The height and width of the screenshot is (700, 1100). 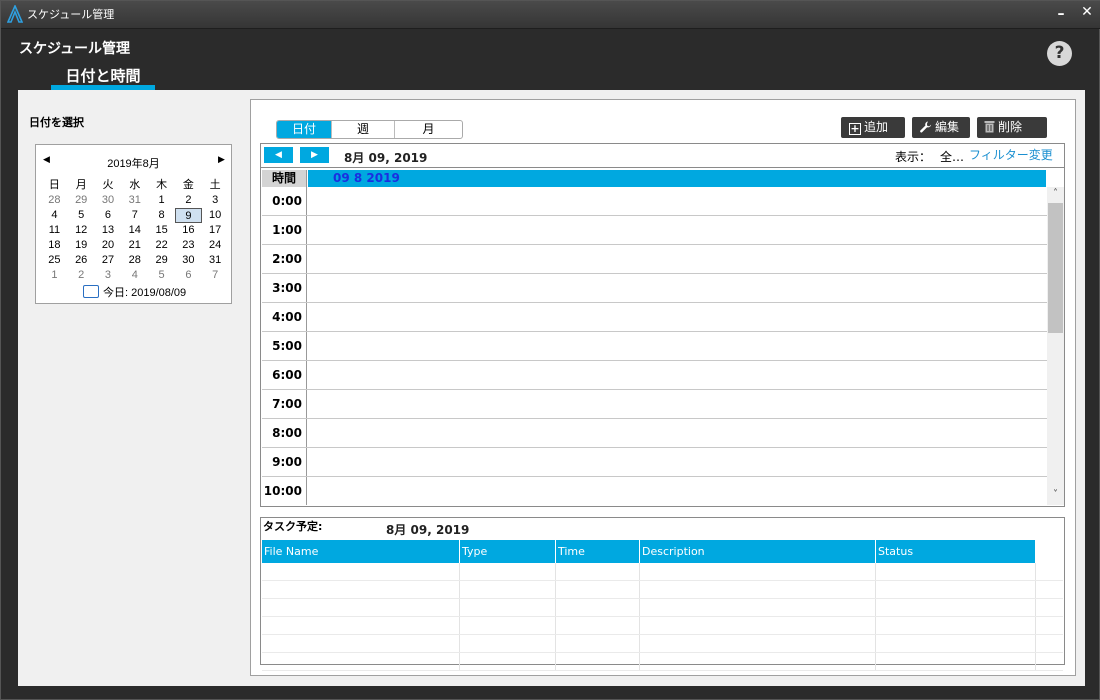 I want to click on calendar-day: 12, so click(x=81, y=230).